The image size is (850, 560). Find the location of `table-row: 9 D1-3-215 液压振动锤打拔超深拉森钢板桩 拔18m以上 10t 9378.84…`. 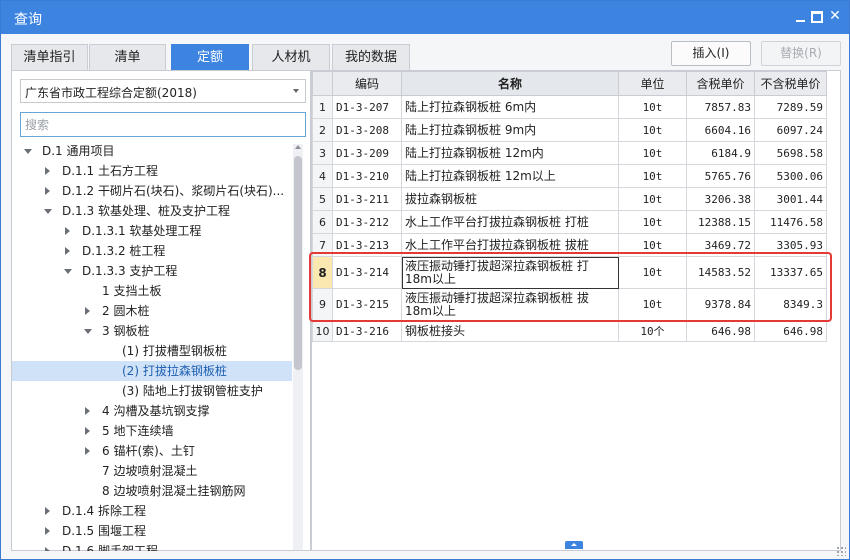

table-row: 9 D1-3-215 液压振动锤打拔超深拉森钢板桩 拔18m以上 10t 9378.84… is located at coordinates (569, 304).